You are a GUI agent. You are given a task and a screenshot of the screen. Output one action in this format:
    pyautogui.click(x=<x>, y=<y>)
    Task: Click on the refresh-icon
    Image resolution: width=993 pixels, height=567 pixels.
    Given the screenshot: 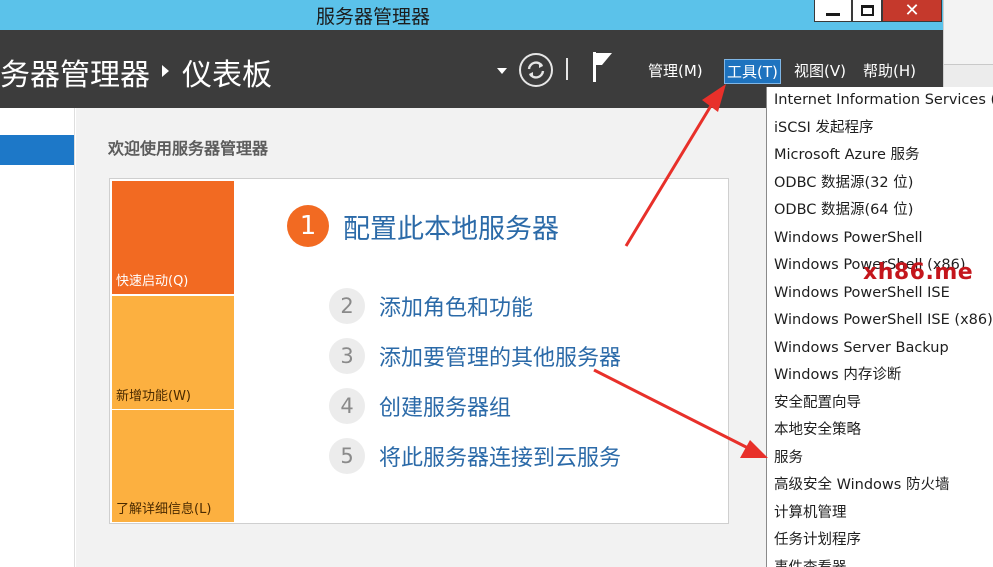 What is the action you would take?
    pyautogui.click(x=536, y=70)
    